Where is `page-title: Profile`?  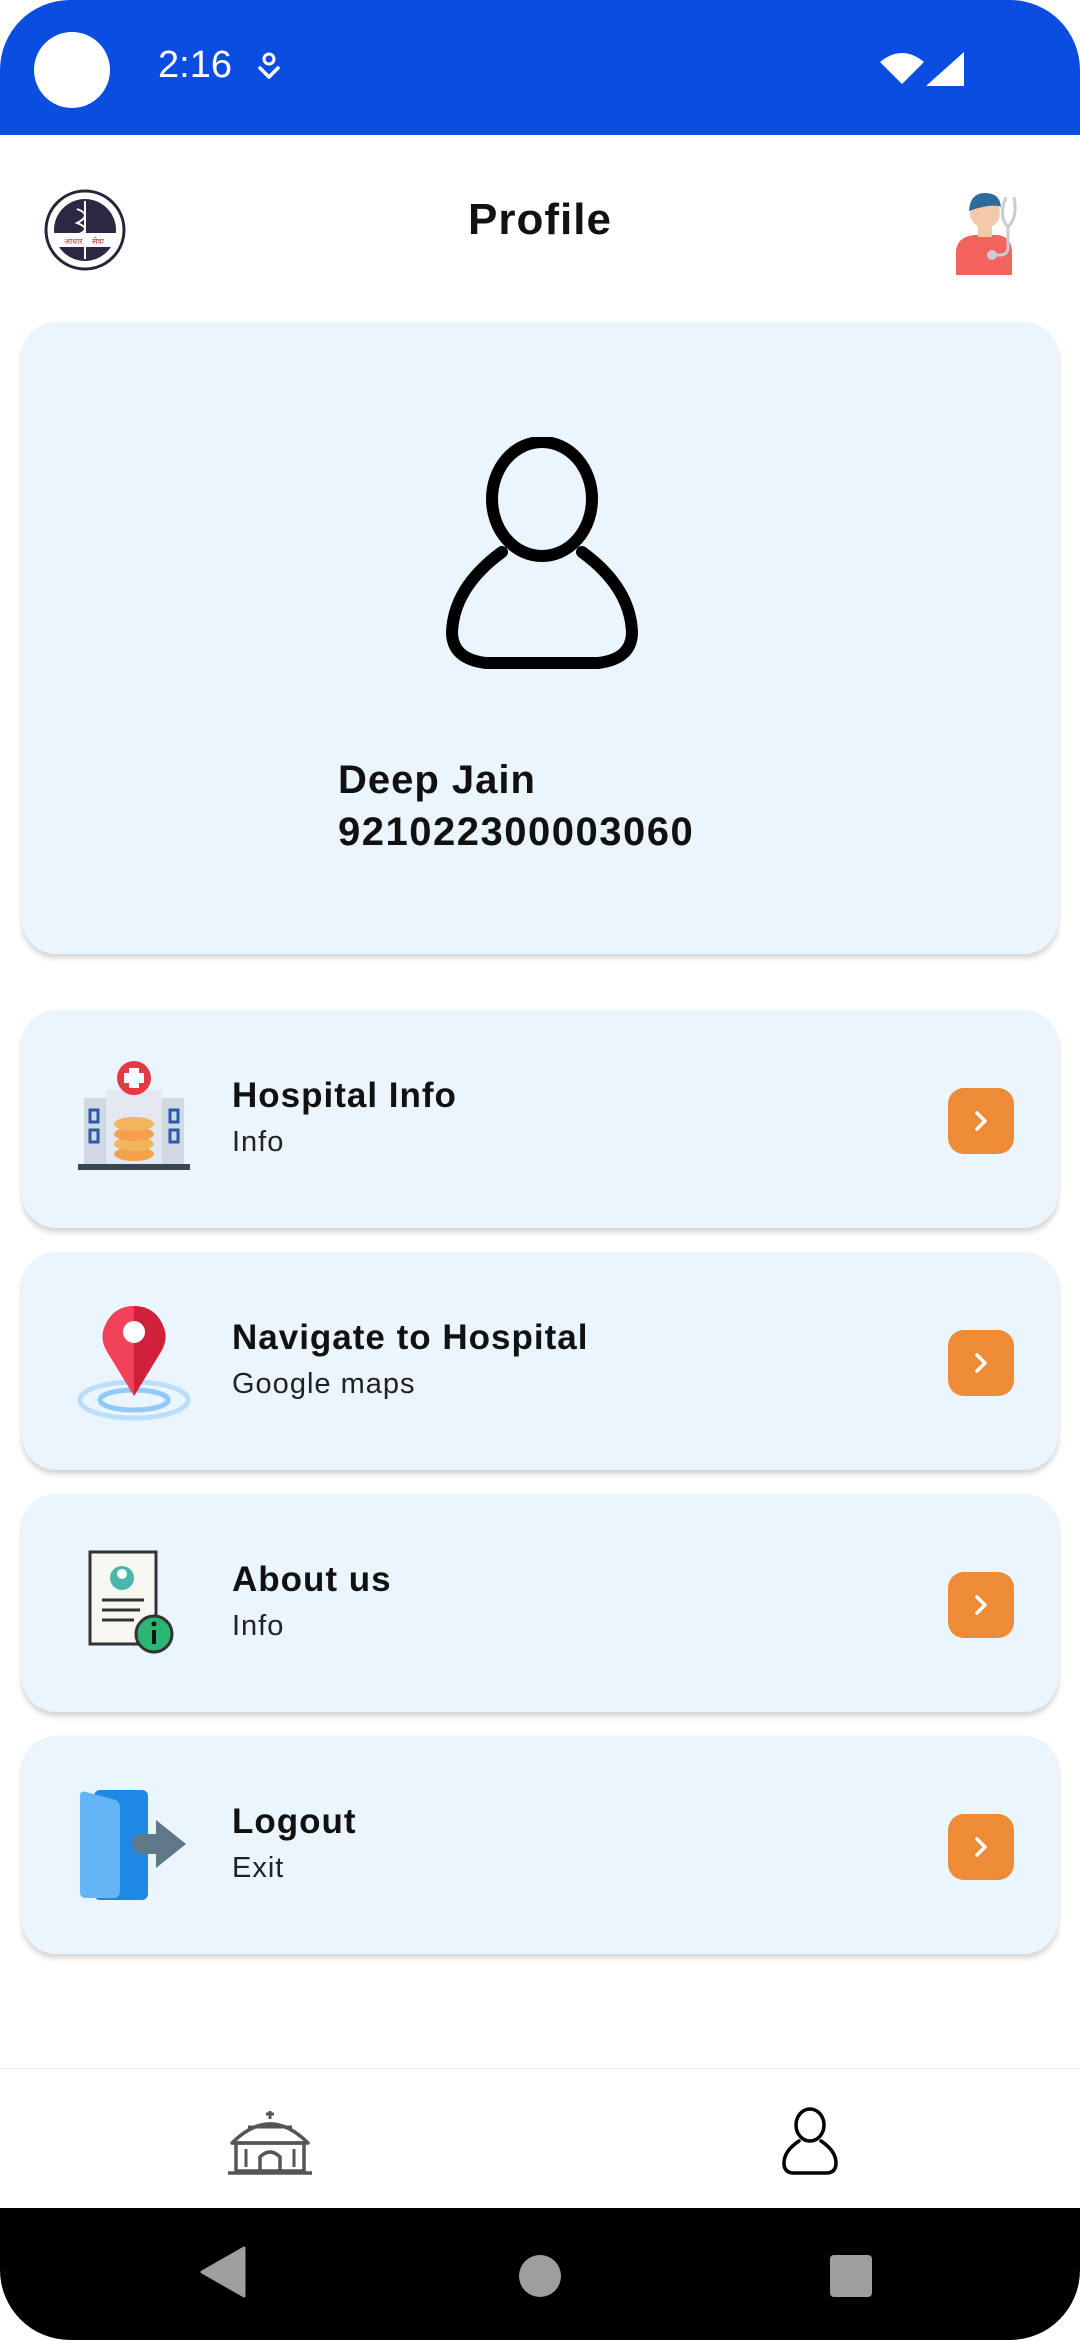
page-title: Profile is located at coordinates (540, 219).